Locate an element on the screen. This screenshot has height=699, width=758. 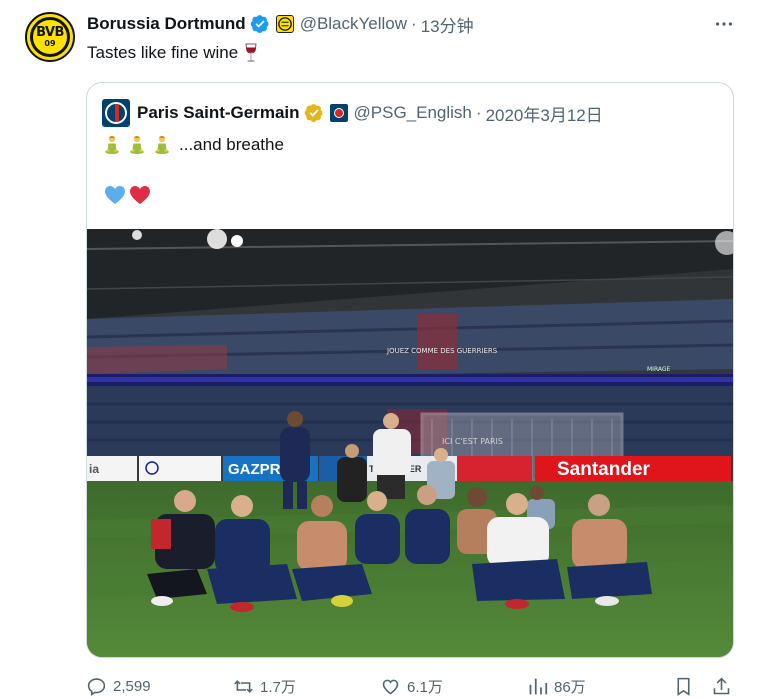
blue-heart-icon is located at coordinates (115, 195).